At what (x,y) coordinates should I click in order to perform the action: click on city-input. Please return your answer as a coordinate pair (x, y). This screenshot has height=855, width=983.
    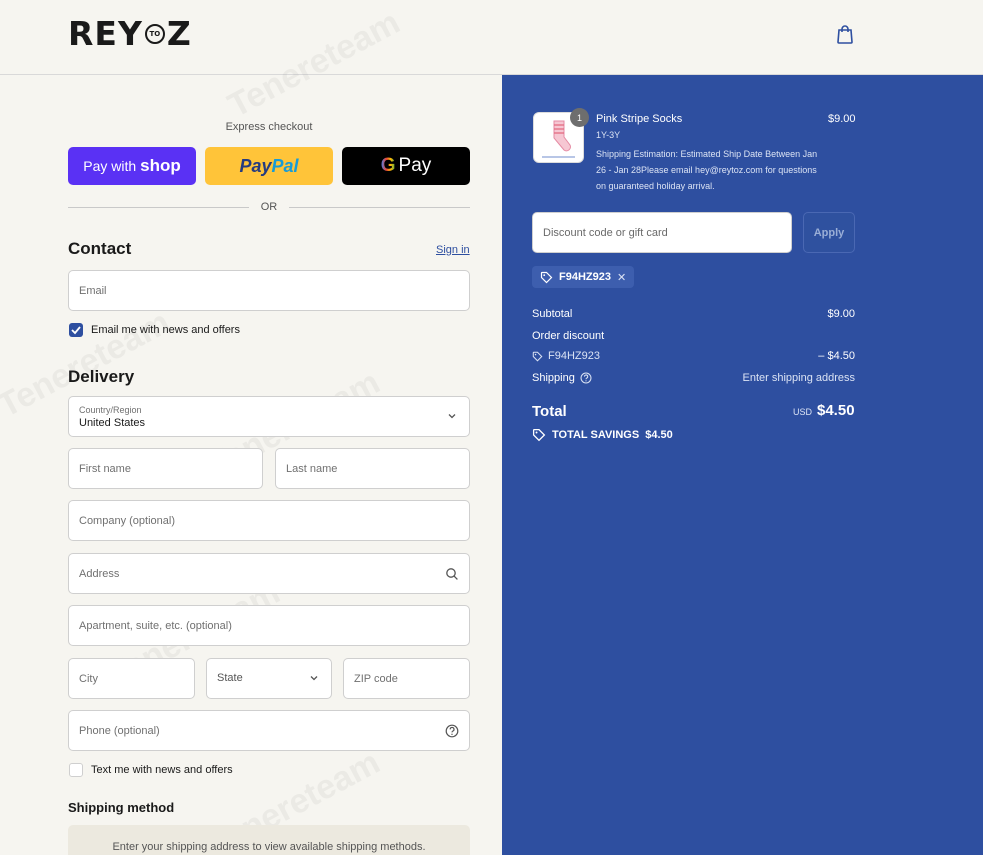
    Looking at the image, I should click on (131, 678).